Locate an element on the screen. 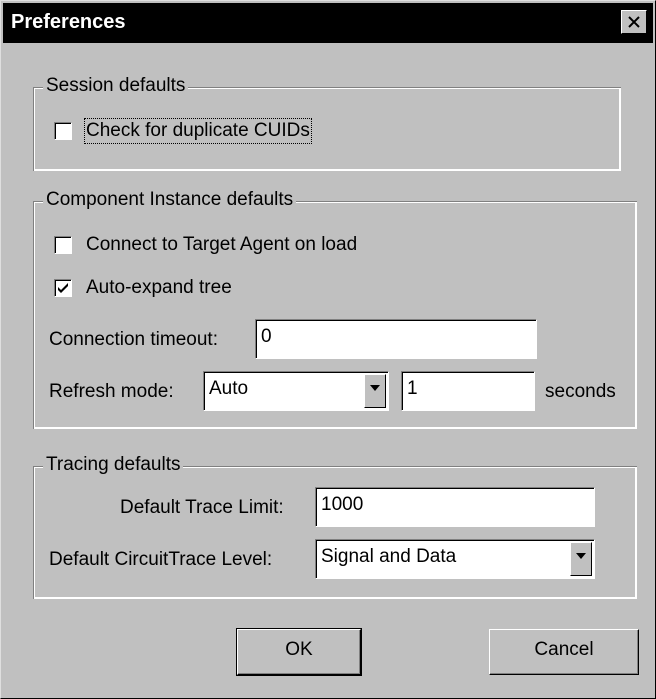 This screenshot has width=656, height=699. connection-timeout-input: 0 is located at coordinates (396, 339).